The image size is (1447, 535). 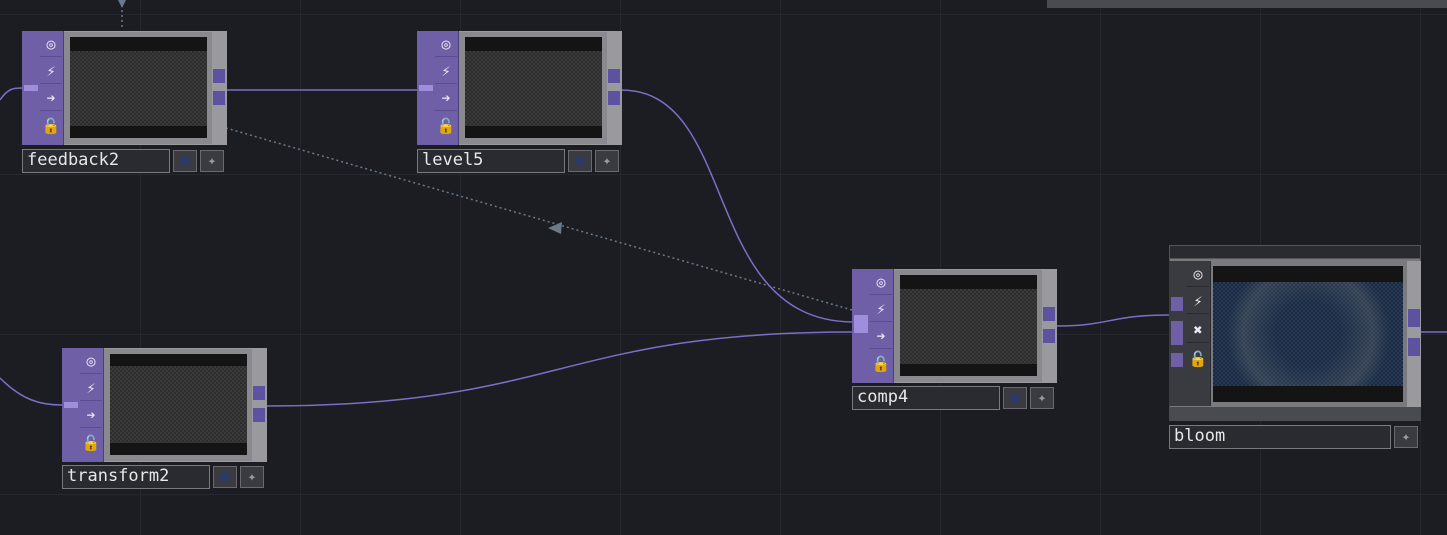 I want to click on node-name-label: transform2, so click(x=136, y=477).